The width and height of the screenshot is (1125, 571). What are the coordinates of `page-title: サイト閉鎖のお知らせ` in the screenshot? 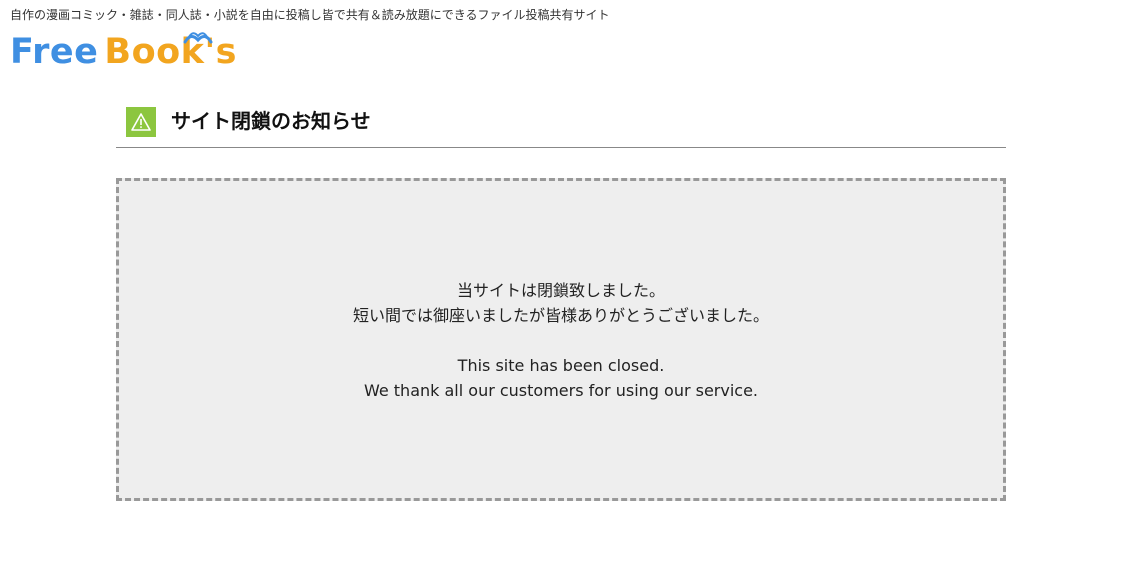 It's located at (271, 121).